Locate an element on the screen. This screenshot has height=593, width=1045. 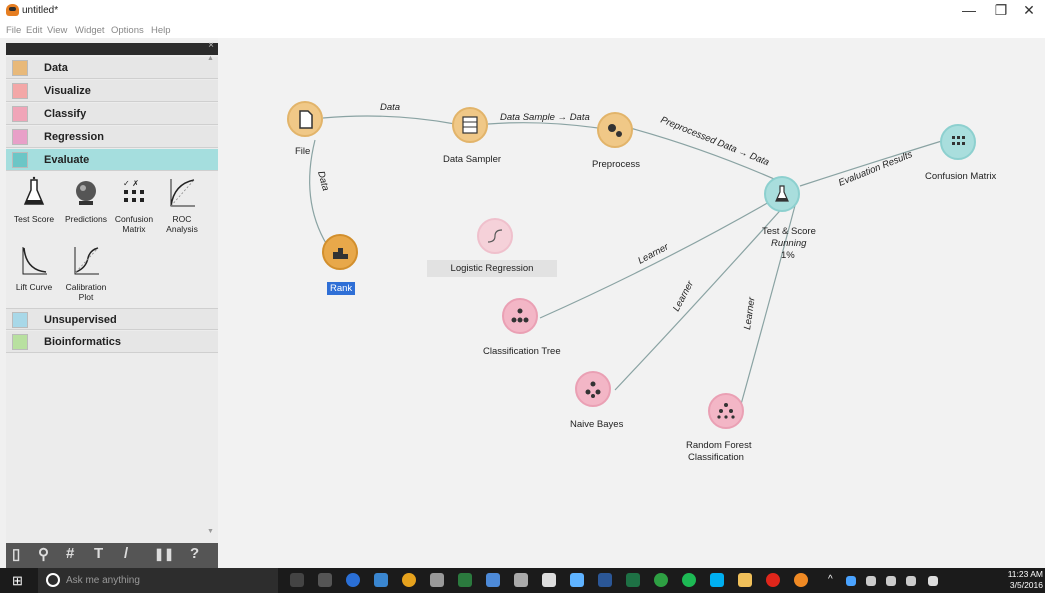
category-label: Visualize is located at coordinates (67, 91).